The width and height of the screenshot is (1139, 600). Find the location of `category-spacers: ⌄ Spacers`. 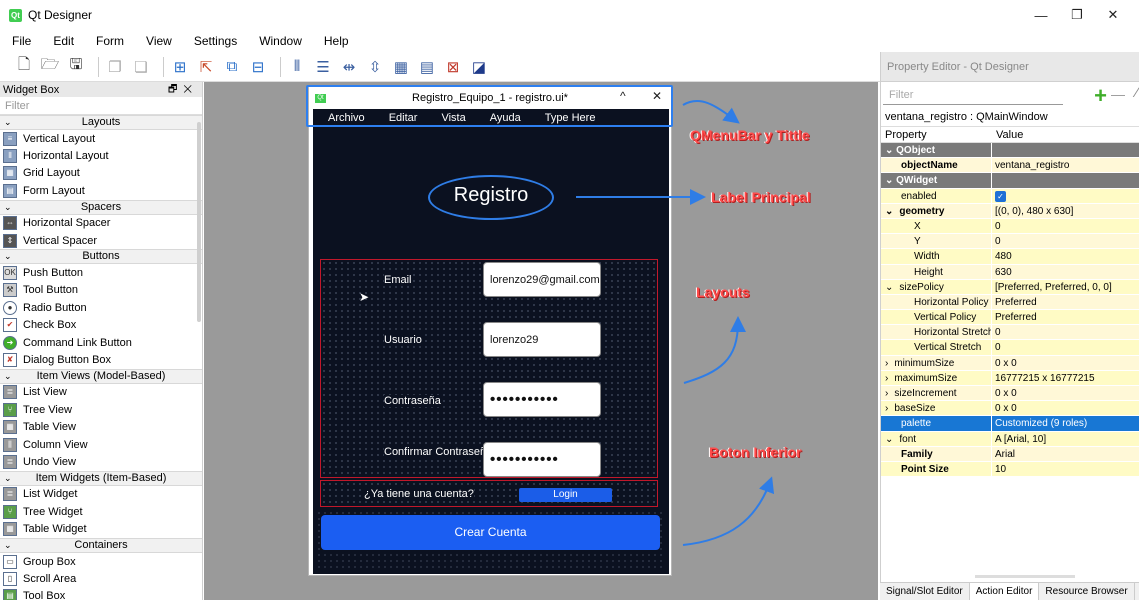

category-spacers: ⌄ Spacers is located at coordinates (101, 207).